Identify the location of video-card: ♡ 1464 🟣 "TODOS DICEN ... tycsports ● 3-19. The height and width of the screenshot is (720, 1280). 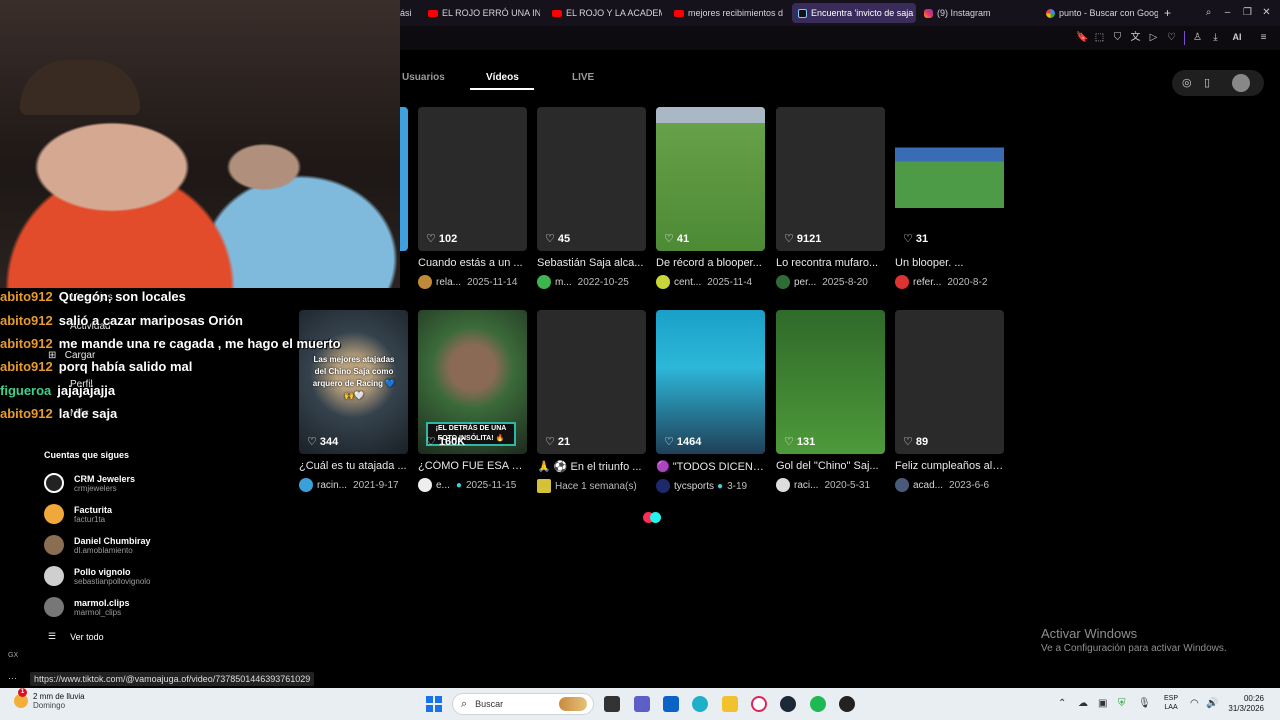
(710, 401).